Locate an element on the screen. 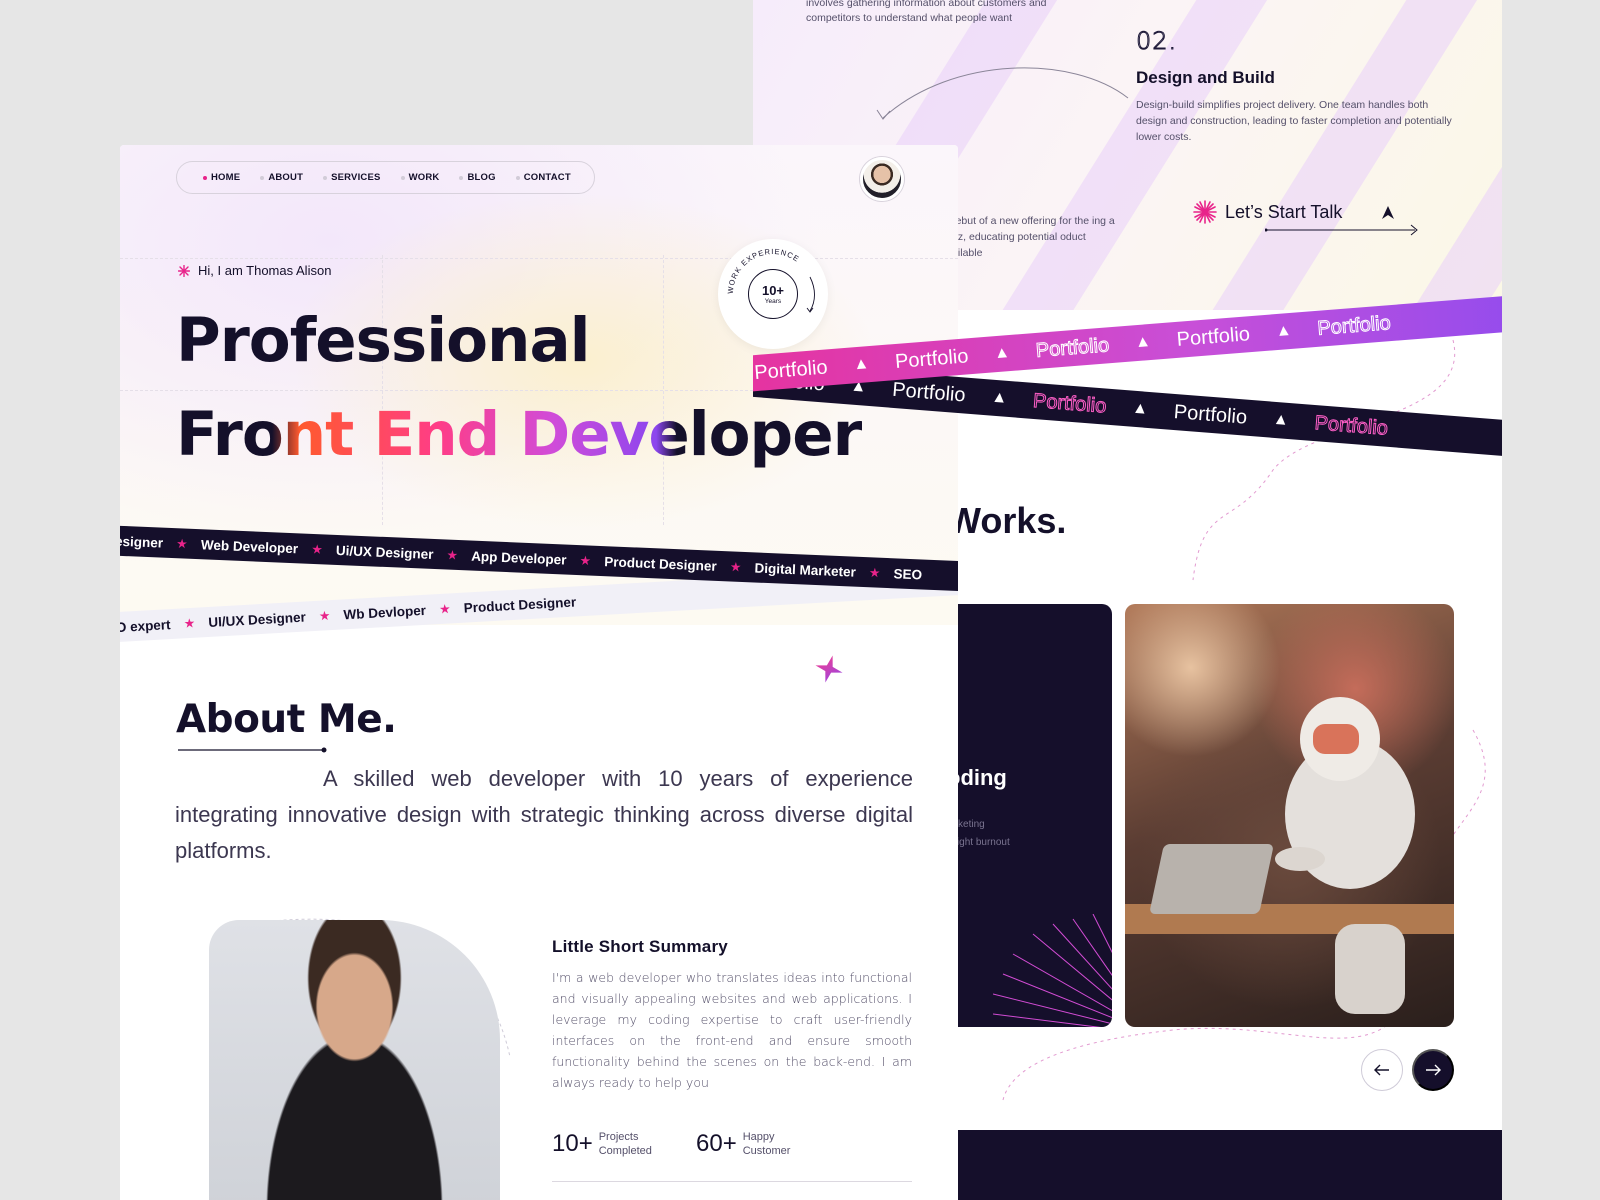 The image size is (1600, 1200). nav-work: WORK is located at coordinates (420, 177).